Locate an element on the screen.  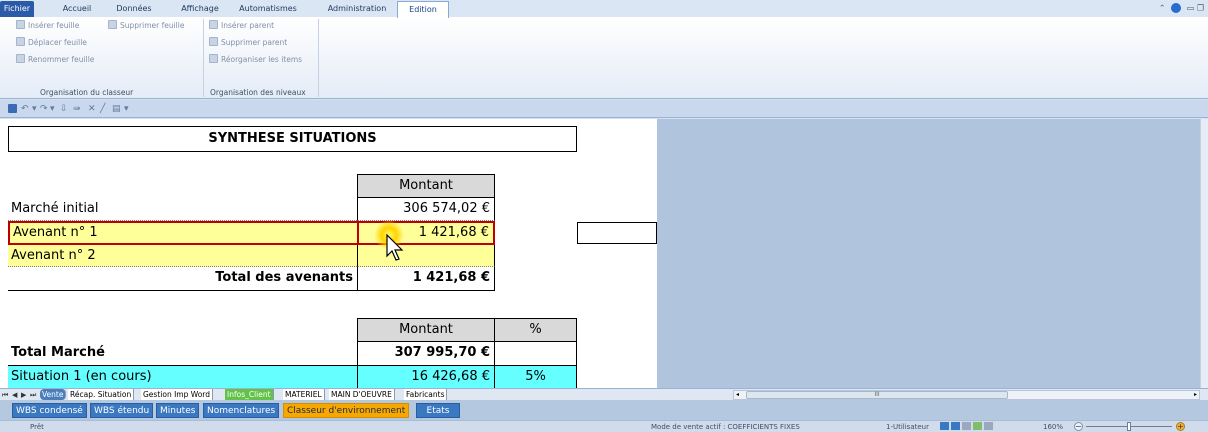
status-user: 1-Utilisateur is located at coordinates (907, 427).